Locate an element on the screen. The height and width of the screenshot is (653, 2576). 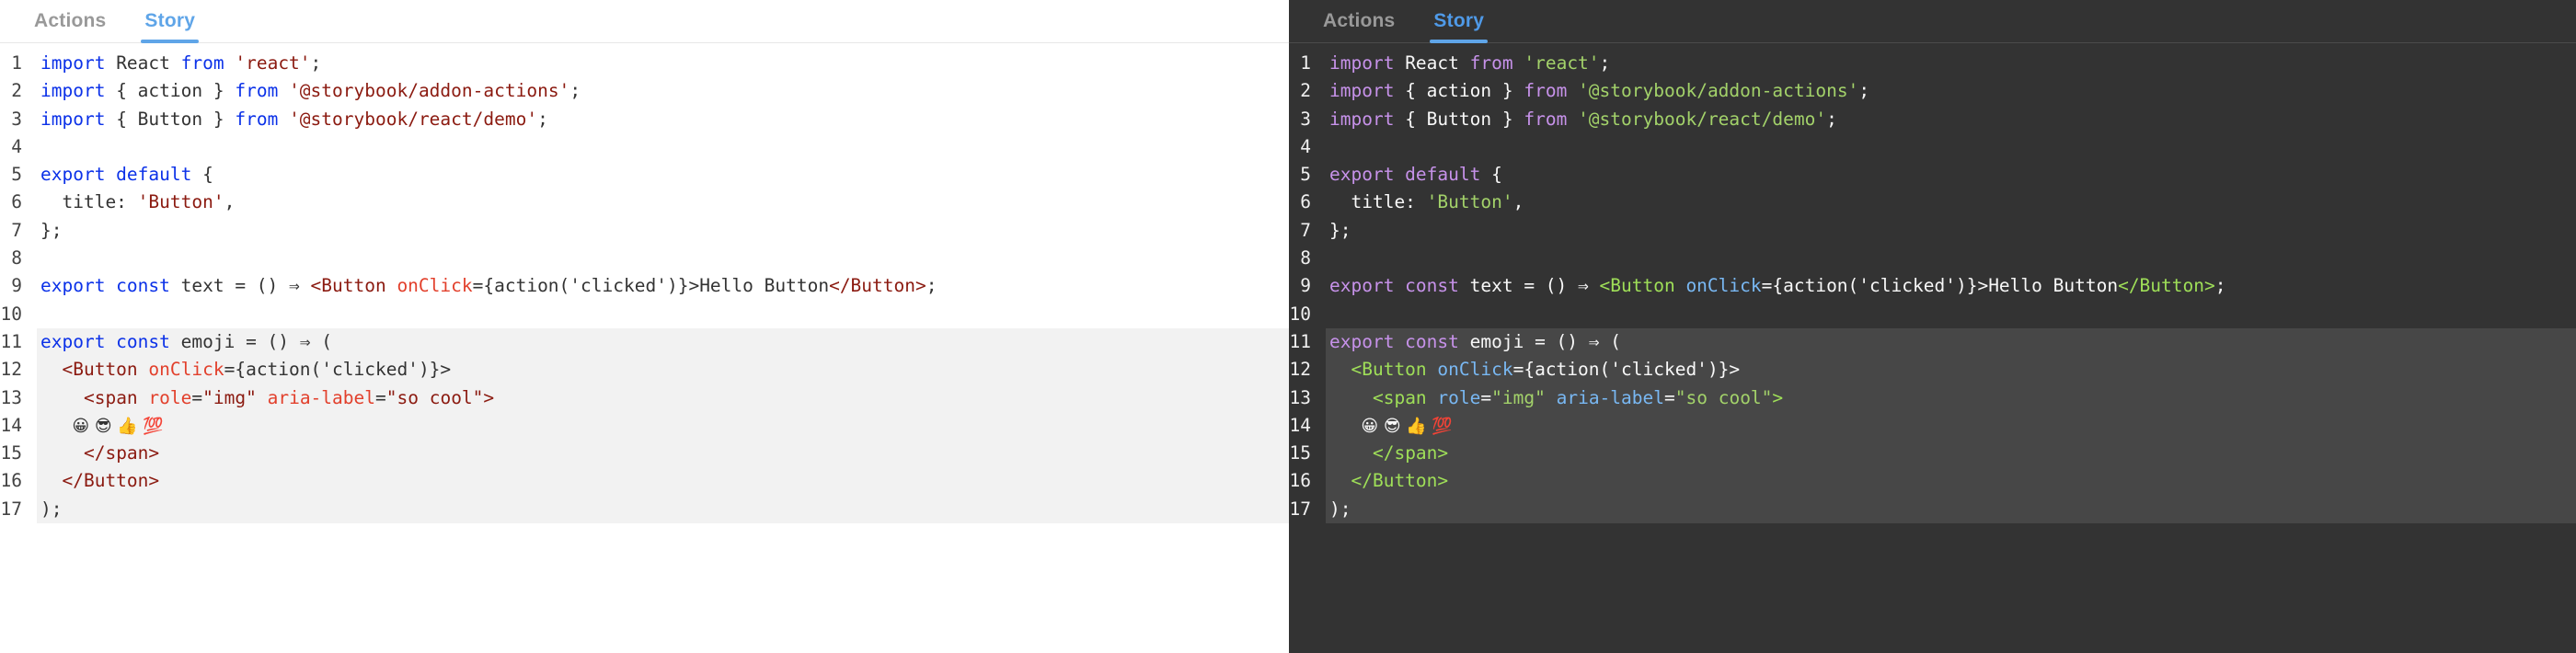
code-token-txt: text = () ⇒ is located at coordinates (240, 286).